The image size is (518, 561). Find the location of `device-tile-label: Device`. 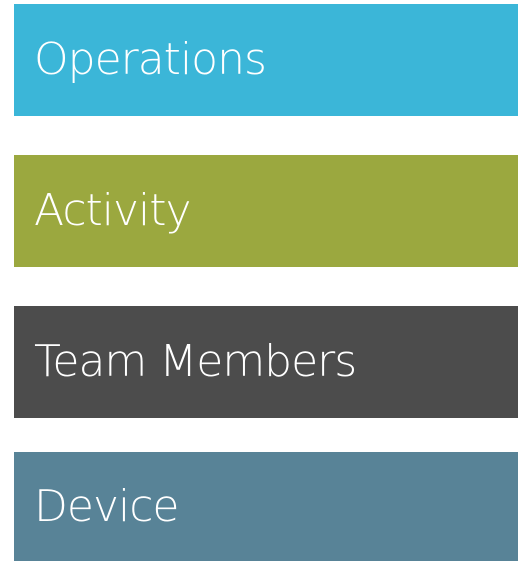

device-tile-label: Device is located at coordinates (106, 506).